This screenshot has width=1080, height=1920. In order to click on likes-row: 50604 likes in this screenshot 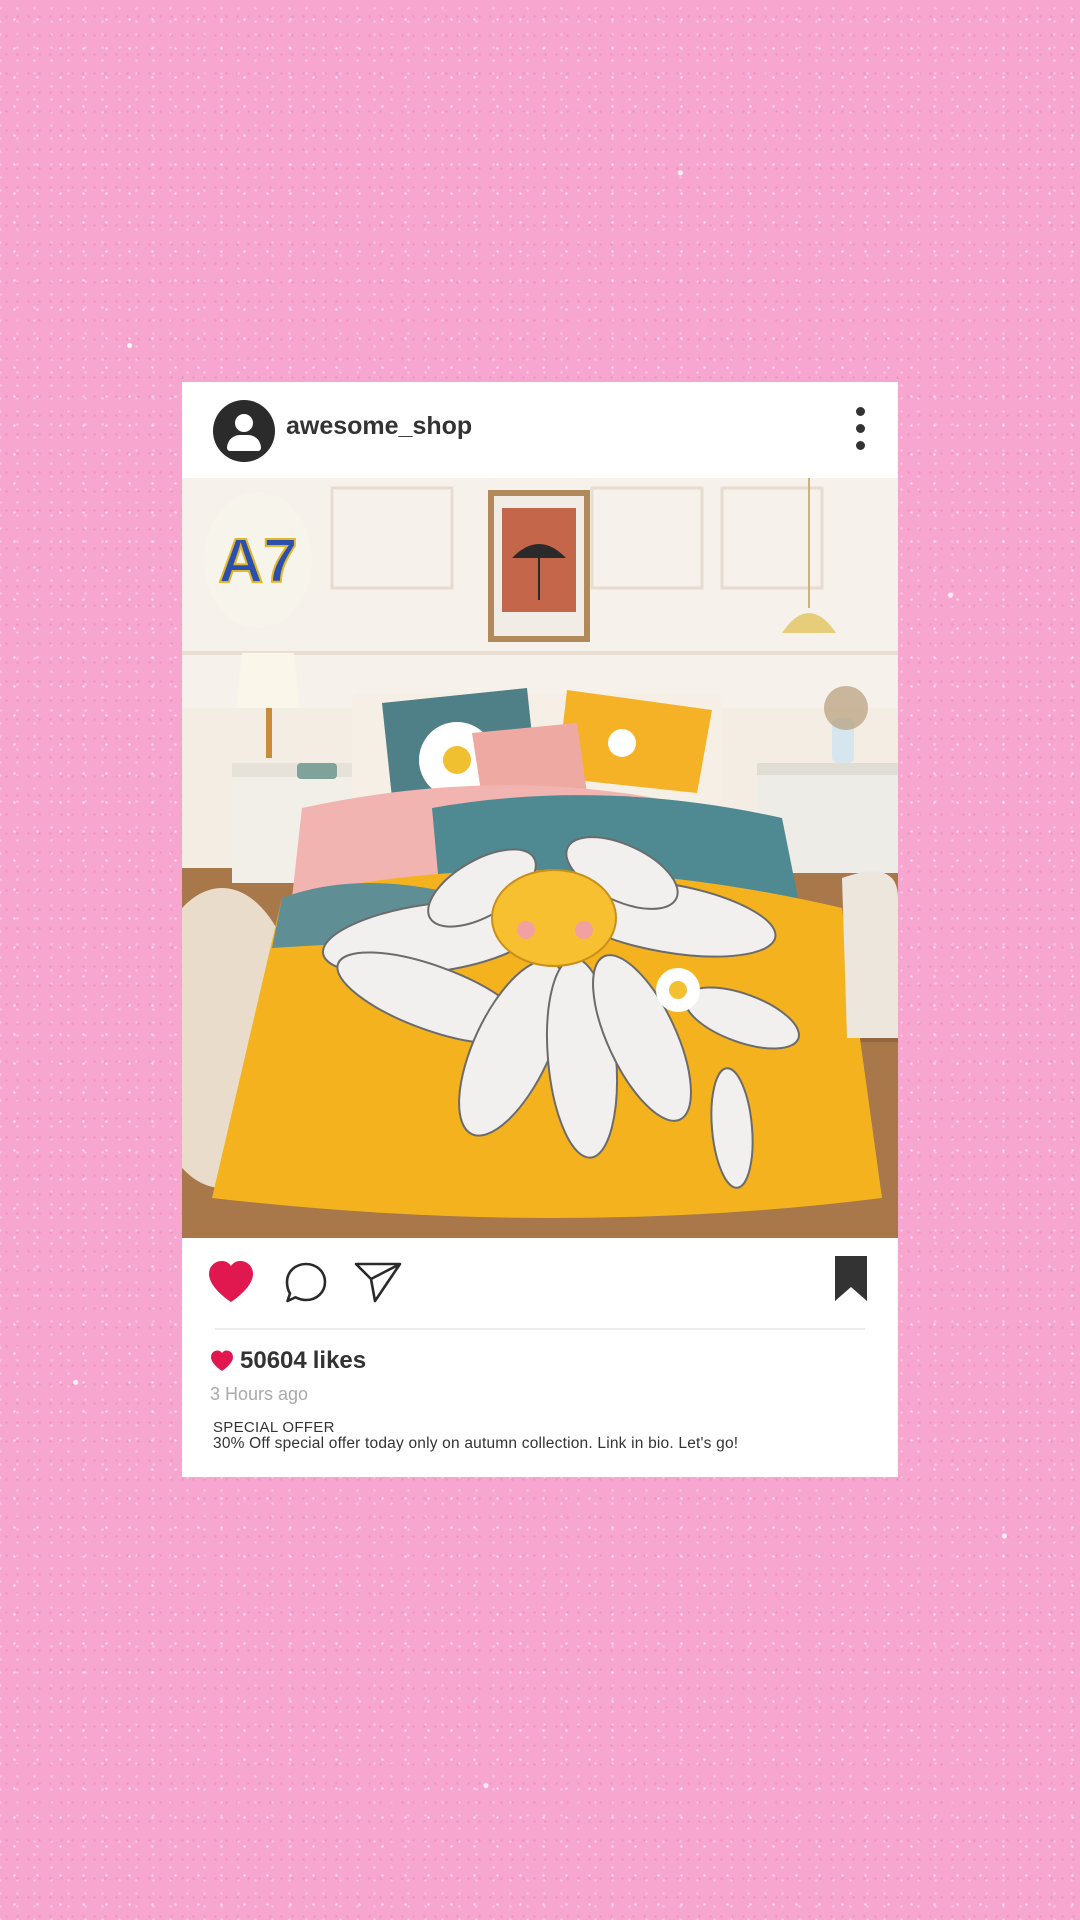, I will do `click(288, 1361)`.